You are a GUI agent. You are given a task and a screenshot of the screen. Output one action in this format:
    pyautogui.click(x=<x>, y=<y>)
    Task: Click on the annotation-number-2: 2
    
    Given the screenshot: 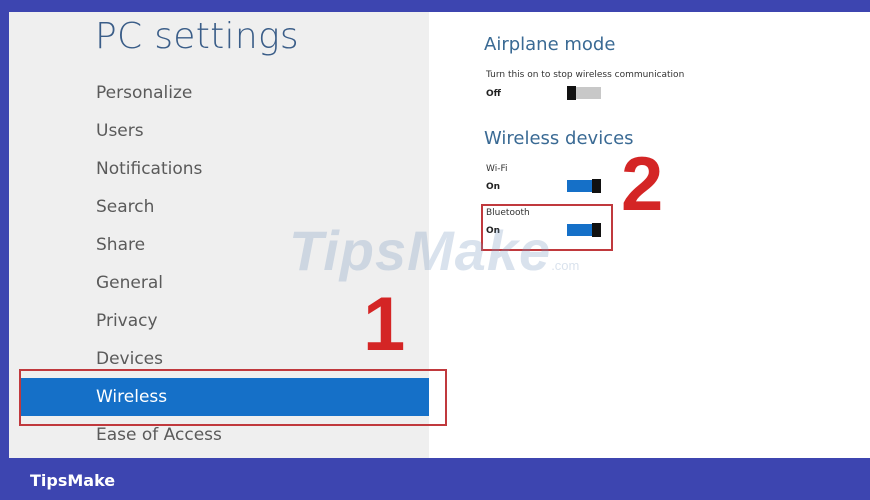 What is the action you would take?
    pyautogui.click(x=642, y=184)
    